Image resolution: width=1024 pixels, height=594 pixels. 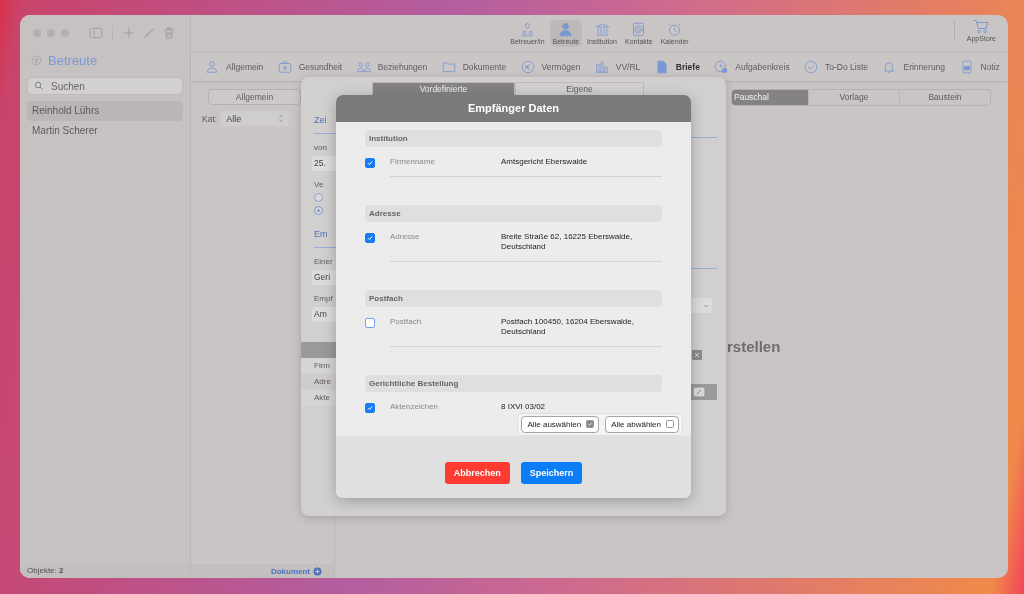 I want to click on field-label: Empf, so click(x=324, y=298).